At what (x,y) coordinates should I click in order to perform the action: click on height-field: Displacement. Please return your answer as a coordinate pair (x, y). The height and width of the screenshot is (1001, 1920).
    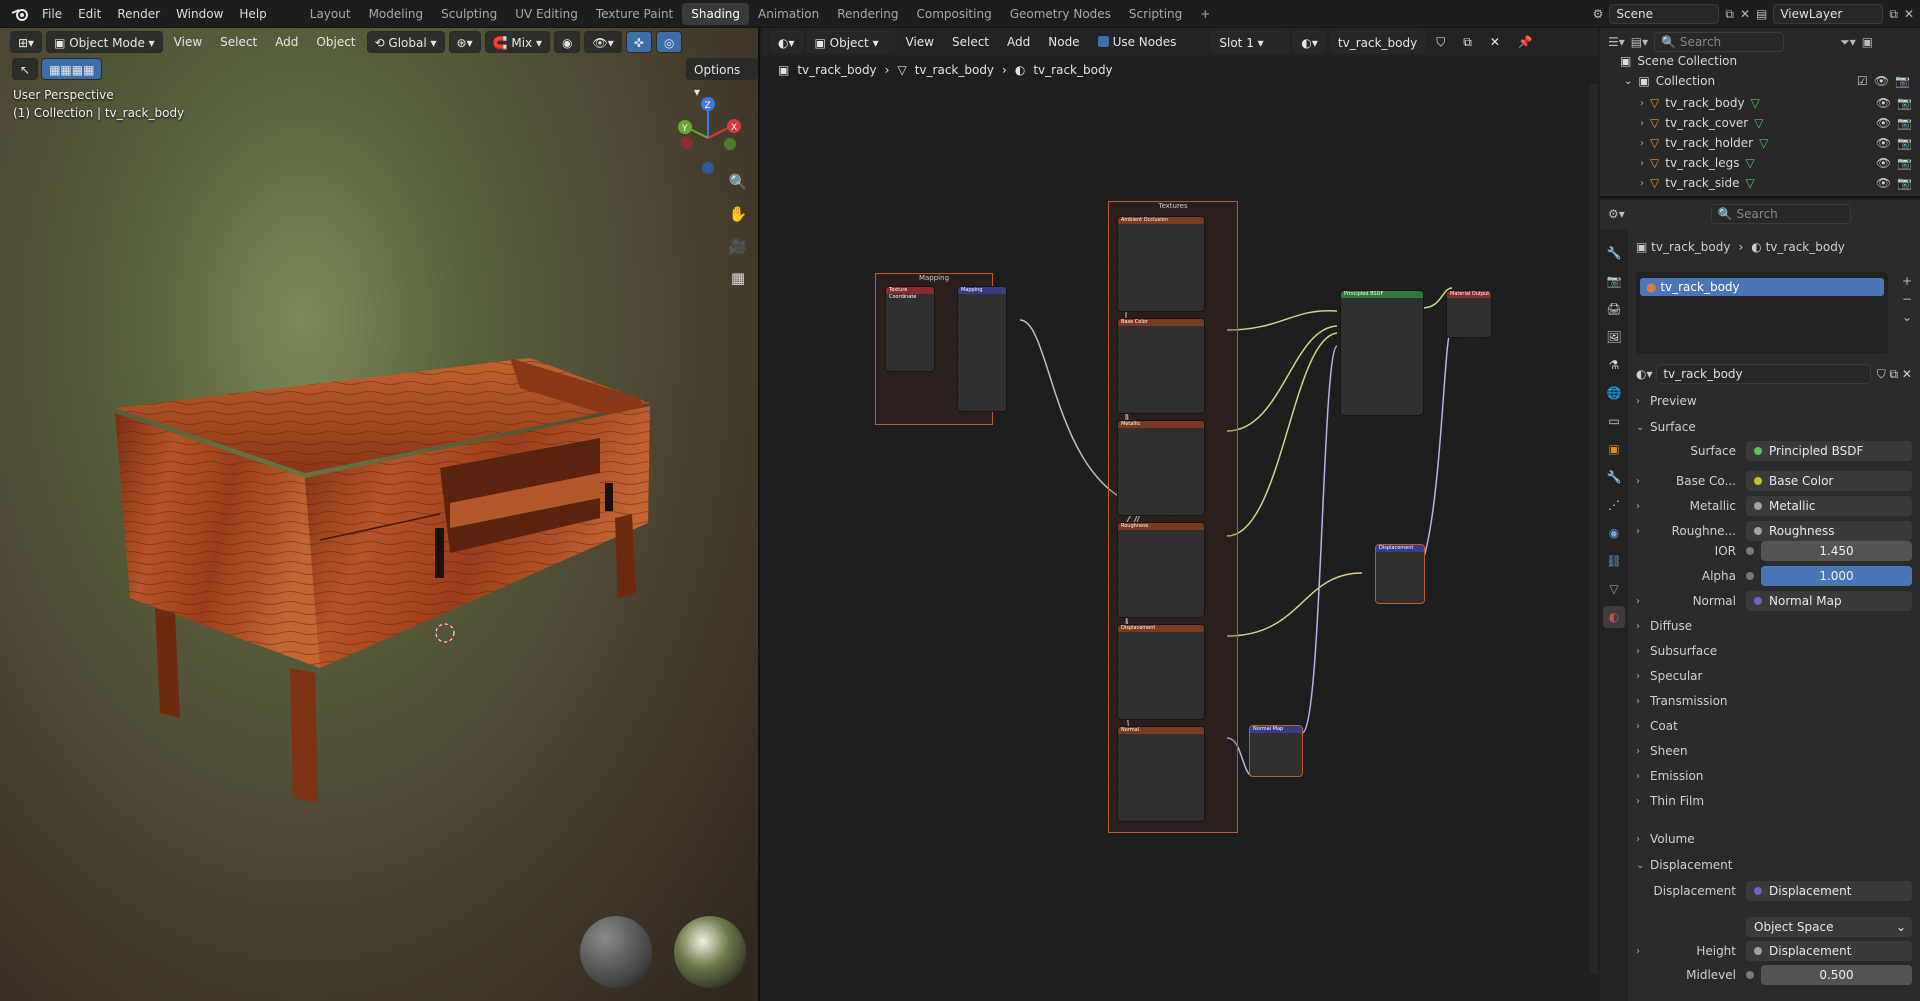
    Looking at the image, I should click on (1829, 951).